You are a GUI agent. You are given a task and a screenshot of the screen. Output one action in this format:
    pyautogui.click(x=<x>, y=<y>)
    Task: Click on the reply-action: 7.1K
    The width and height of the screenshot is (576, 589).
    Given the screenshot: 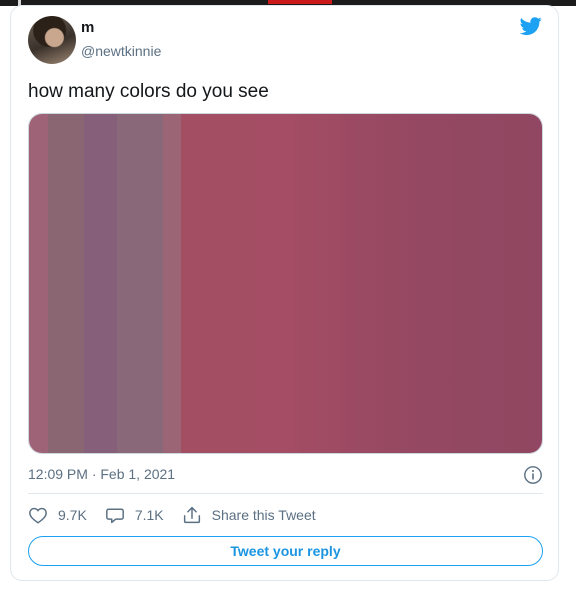 What is the action you would take?
    pyautogui.click(x=134, y=515)
    